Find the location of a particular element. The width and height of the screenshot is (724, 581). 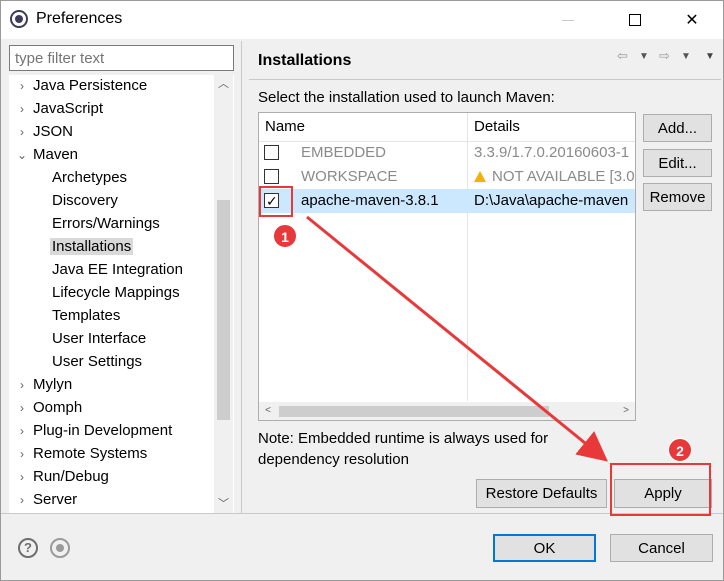

column-header-details: Details is located at coordinates (551, 127).